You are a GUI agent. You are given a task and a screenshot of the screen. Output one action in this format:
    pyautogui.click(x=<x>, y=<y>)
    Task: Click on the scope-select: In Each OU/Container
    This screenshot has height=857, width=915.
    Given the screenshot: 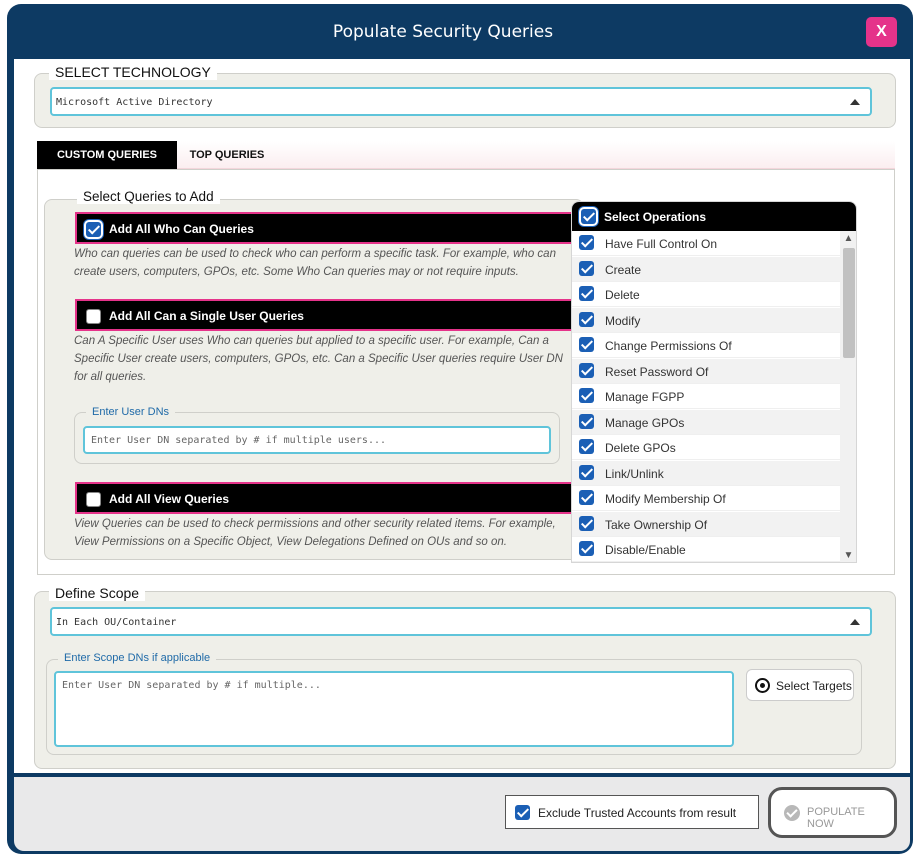 What is the action you would take?
    pyautogui.click(x=461, y=621)
    